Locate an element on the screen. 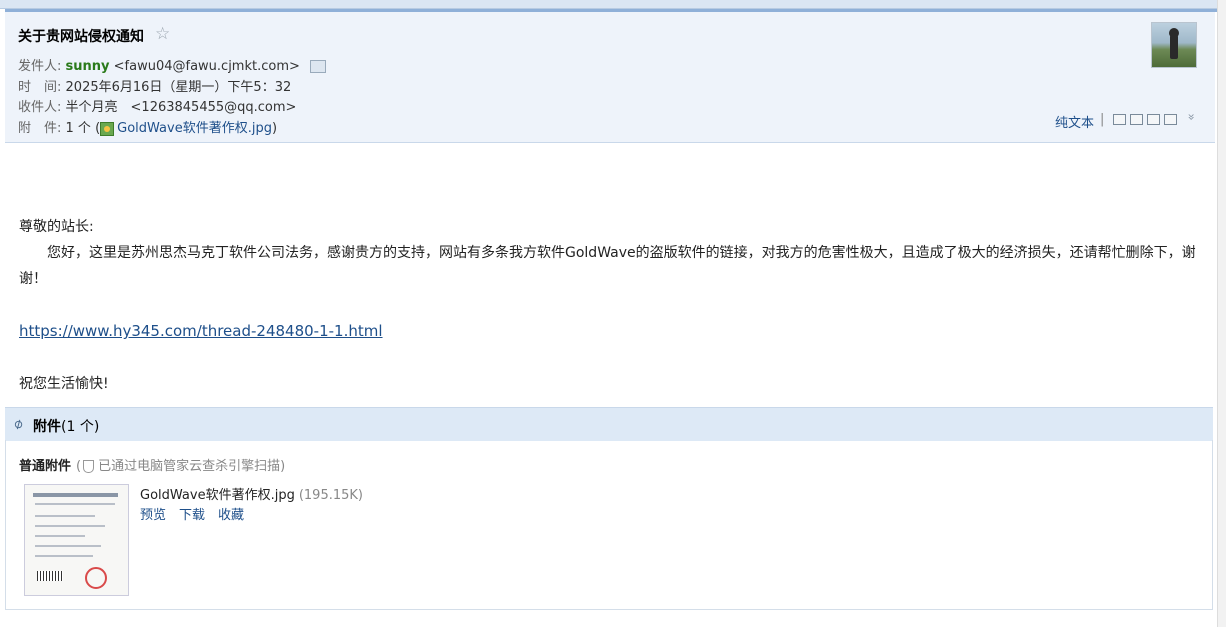  to-row: 收件人: 半个月亮 <1263845455@qq.com> is located at coordinates (157, 105).